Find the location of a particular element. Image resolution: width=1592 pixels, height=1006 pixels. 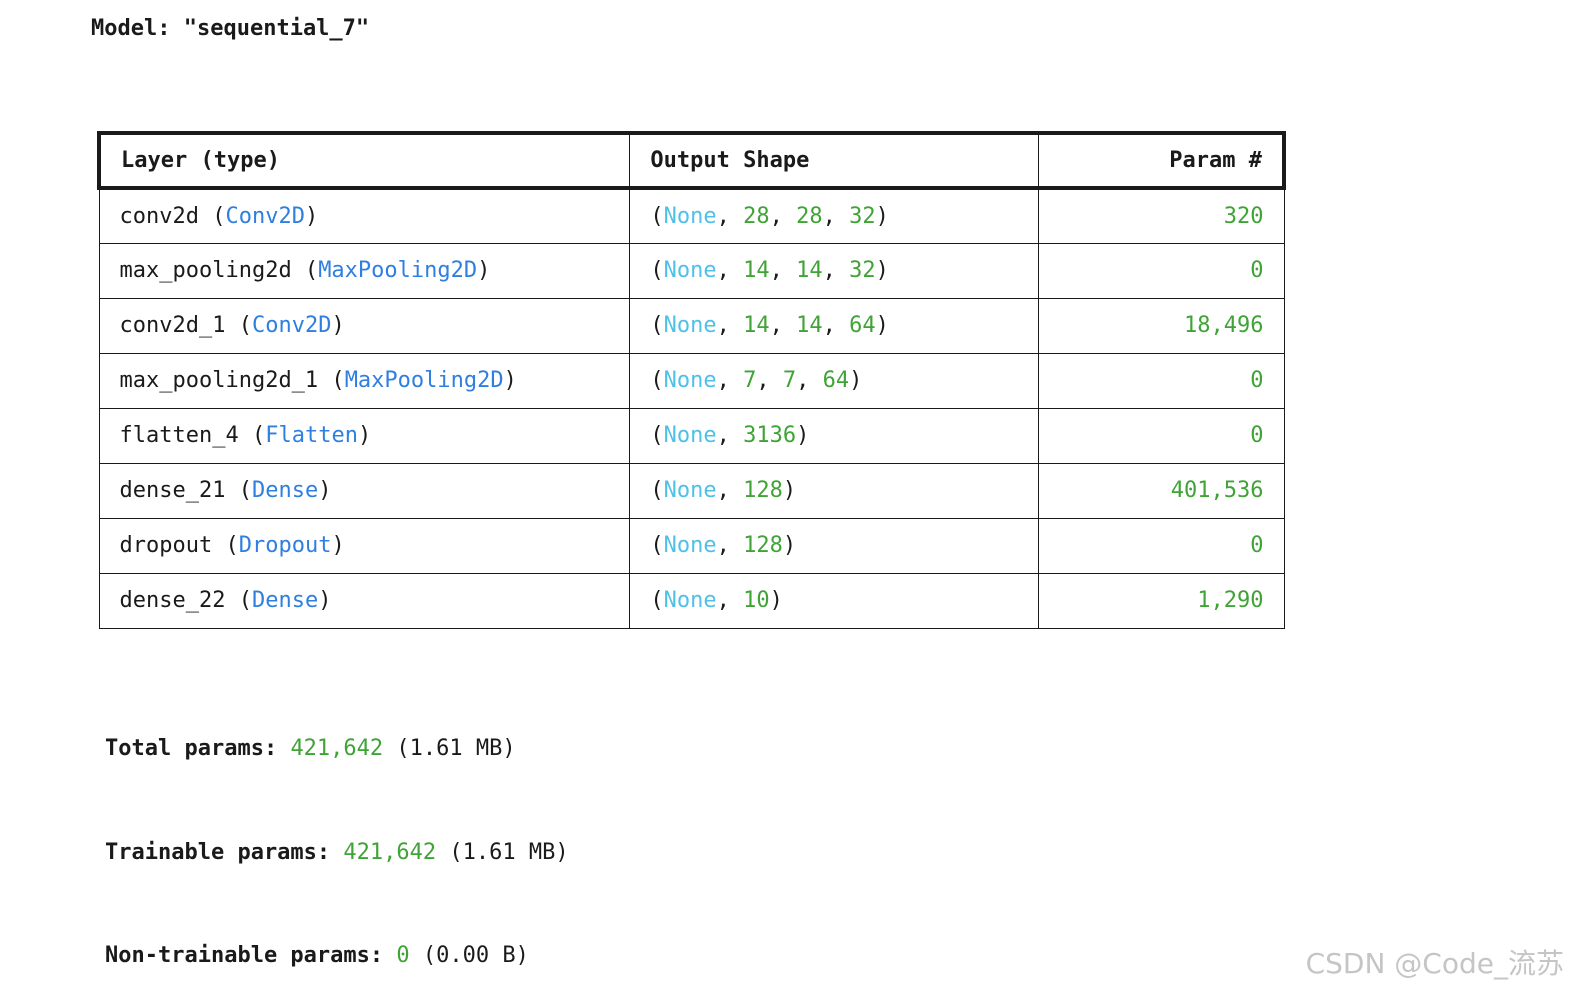

non-trainable-params: Non-trainable params: 0 (0.00 B) is located at coordinates (317, 955).